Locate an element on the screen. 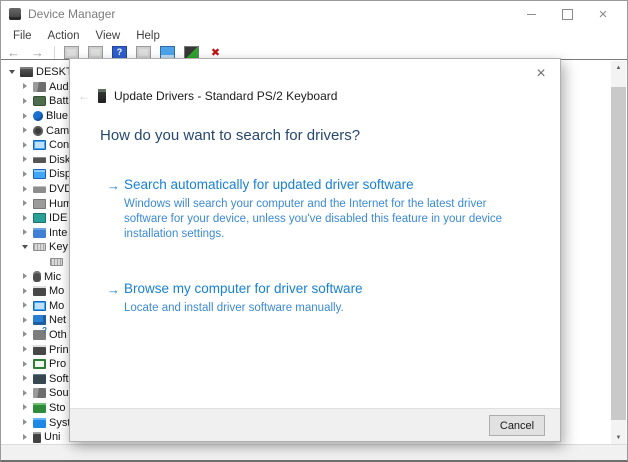 The image size is (628, 462). show-console-tree-button is located at coordinates (71, 52).